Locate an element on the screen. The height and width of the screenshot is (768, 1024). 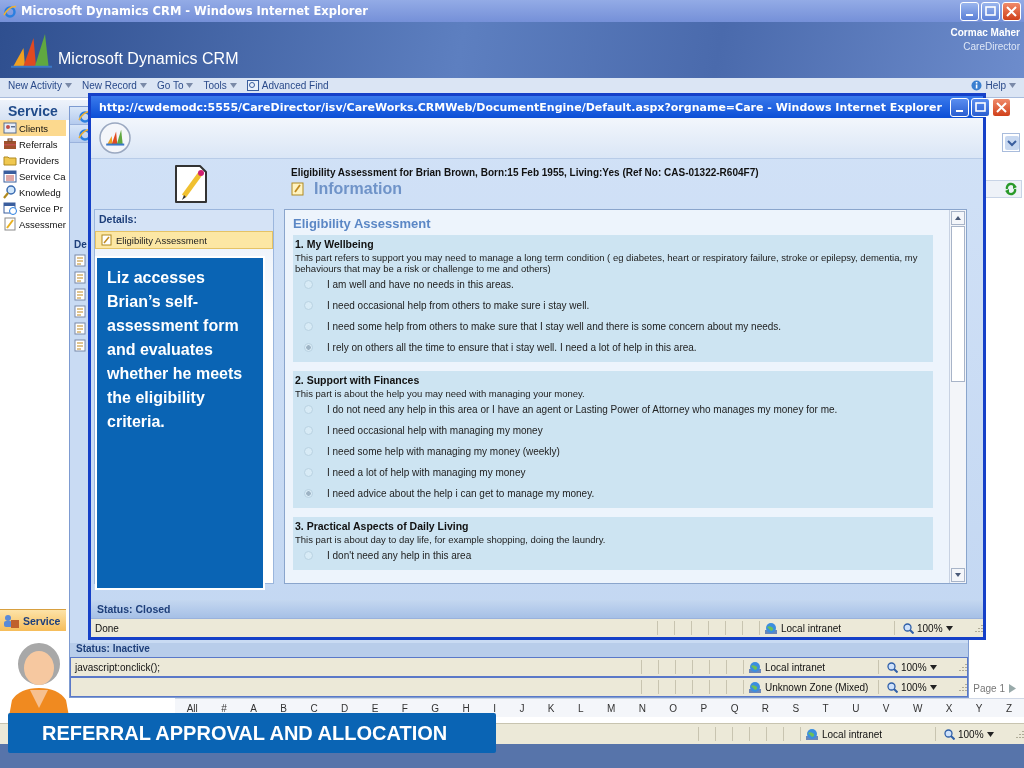
menu-item: New Activity is located at coordinates (40, 85).